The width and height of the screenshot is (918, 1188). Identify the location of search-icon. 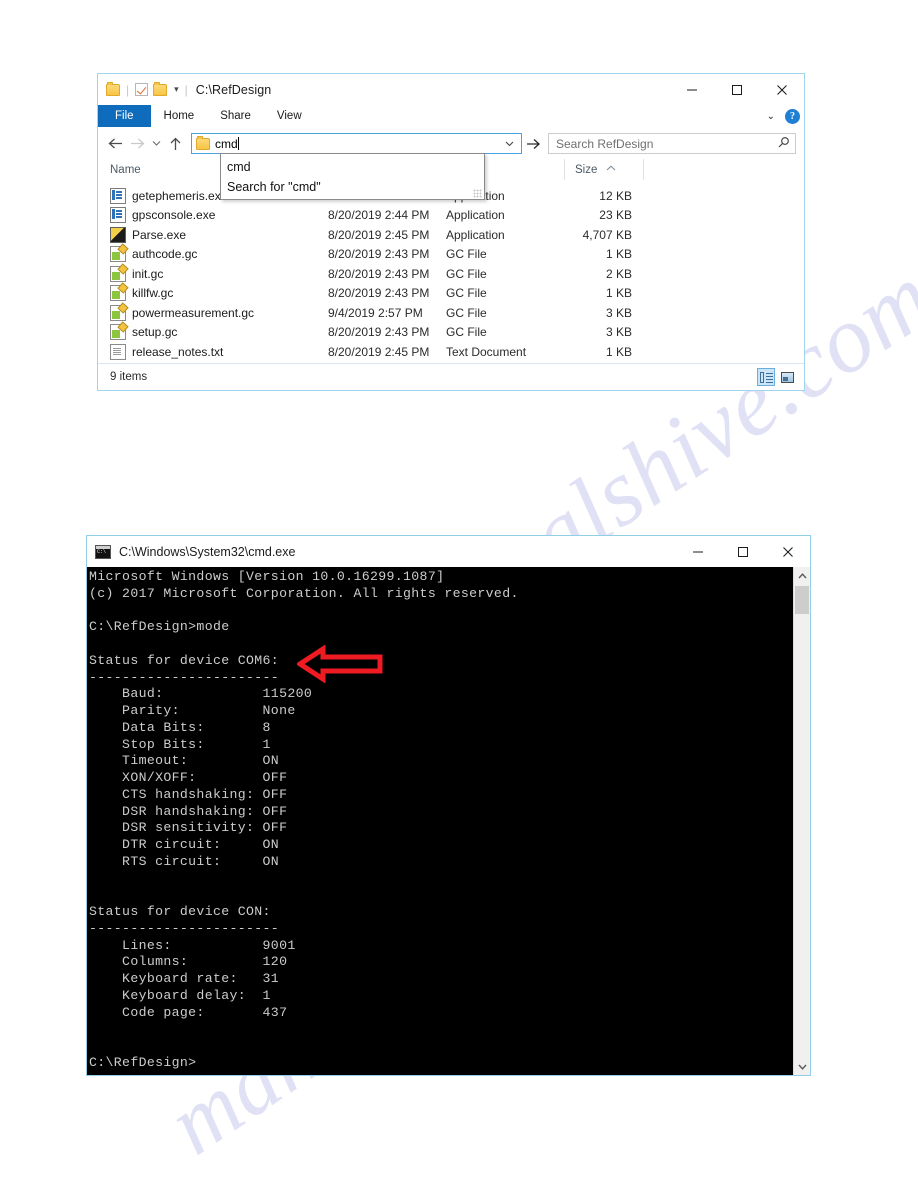
(784, 143).